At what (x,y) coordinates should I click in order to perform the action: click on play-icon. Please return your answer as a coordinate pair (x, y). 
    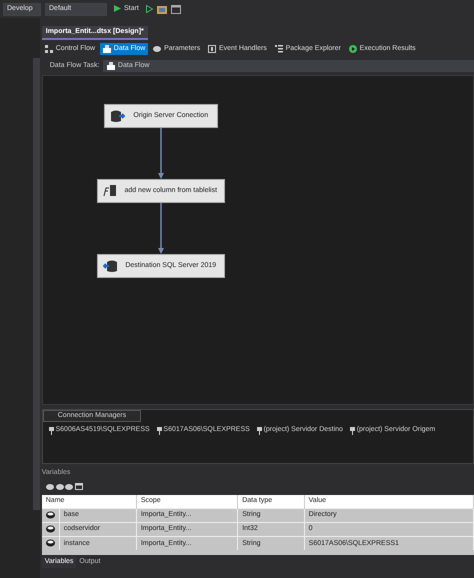
    Looking at the image, I should click on (117, 8).